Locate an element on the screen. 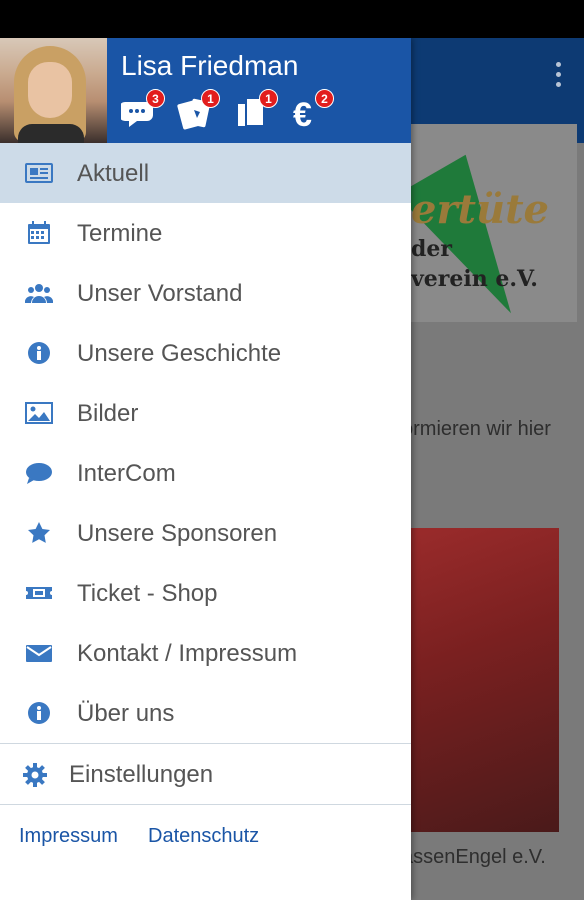 This screenshot has width=584, height=900. menu-label: Unser Vorstand is located at coordinates (160, 293).